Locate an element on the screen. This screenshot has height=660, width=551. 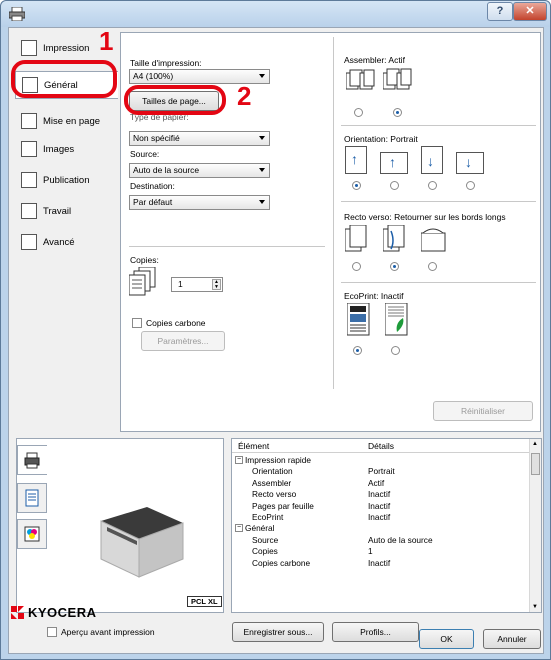
duplex-long-edge-radio is located at coordinates (394, 266).